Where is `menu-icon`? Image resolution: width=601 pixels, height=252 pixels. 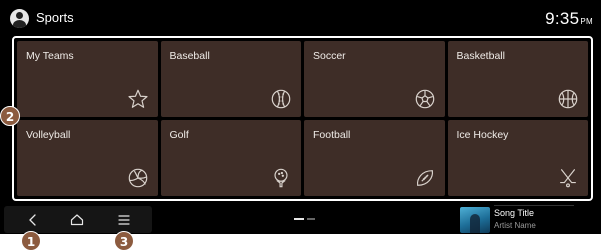 menu-icon is located at coordinates (124, 220).